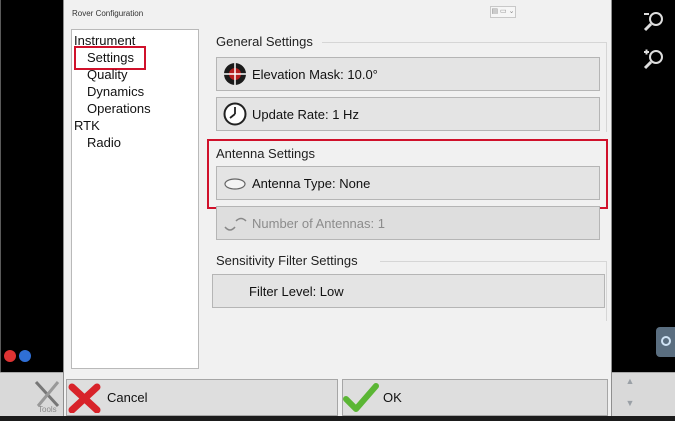 The height and width of the screenshot is (421, 675). Describe the element at coordinates (266, 153) in the screenshot. I see `antenna-settings-title: Antenna Settings` at that location.